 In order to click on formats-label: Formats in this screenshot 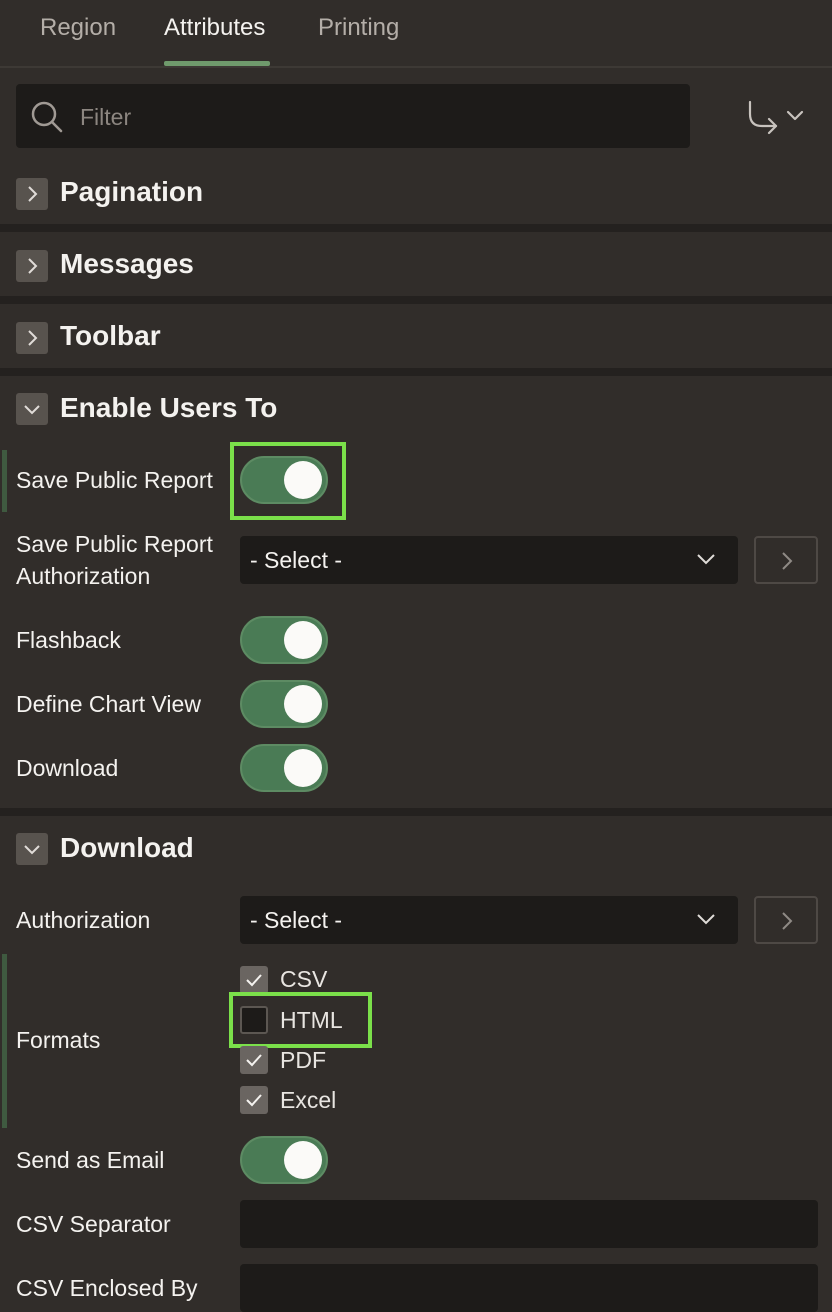, I will do `click(58, 1040)`.